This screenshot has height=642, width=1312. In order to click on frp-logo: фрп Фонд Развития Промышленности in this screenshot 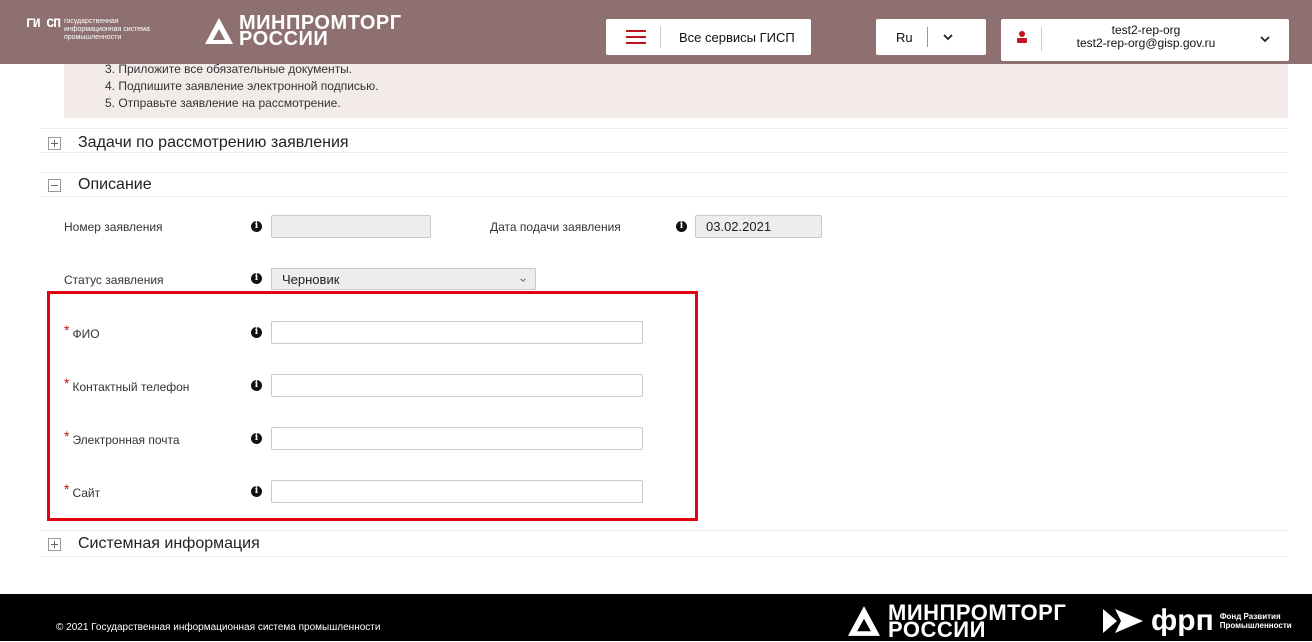, I will do `click(1197, 621)`.